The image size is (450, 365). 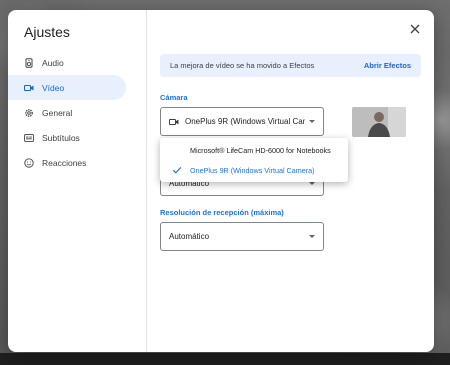 I want to click on sidebar-item-audio: Audio, so click(x=67, y=62).